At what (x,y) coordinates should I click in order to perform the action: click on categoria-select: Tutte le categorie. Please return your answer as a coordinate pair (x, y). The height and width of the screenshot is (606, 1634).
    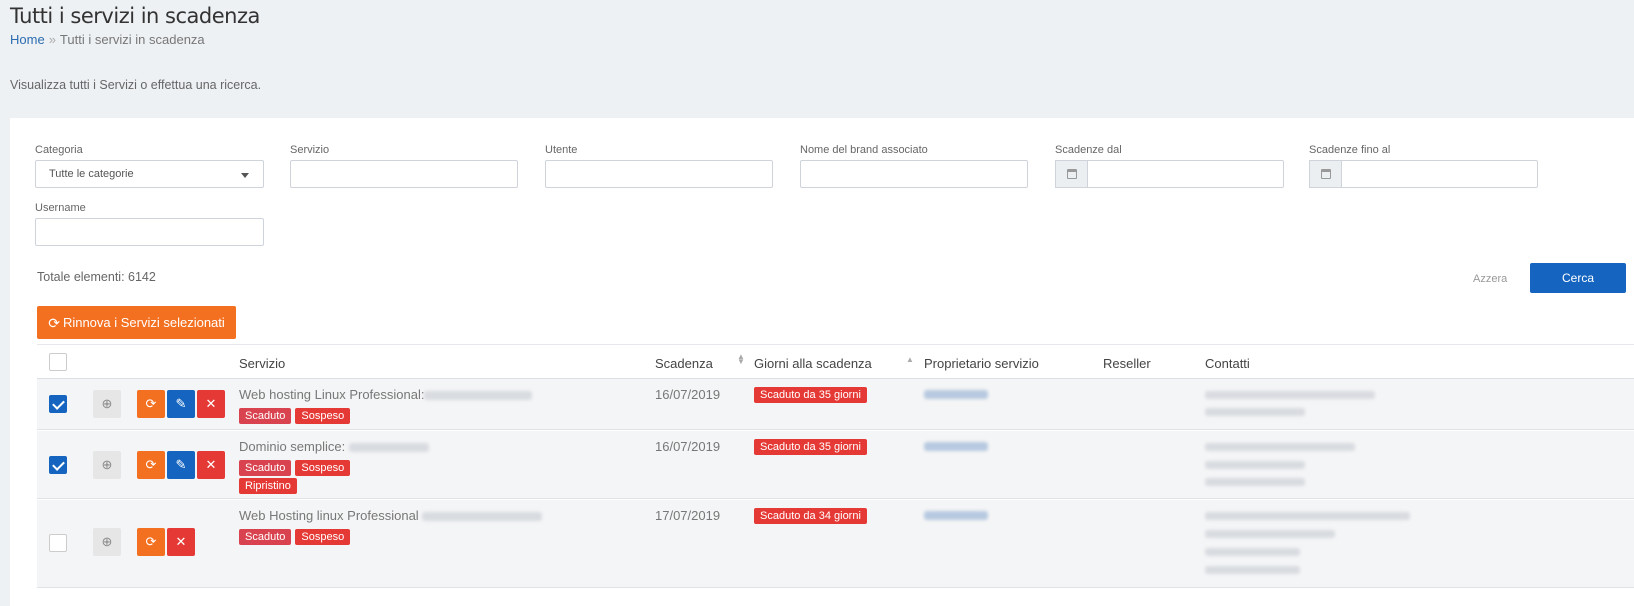
    Looking at the image, I should click on (149, 174).